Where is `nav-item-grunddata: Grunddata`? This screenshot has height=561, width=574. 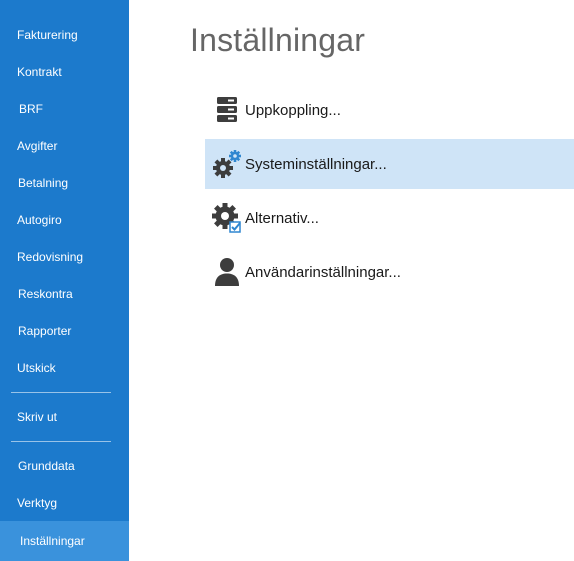
nav-item-grunddata: Grunddata is located at coordinates (64, 466).